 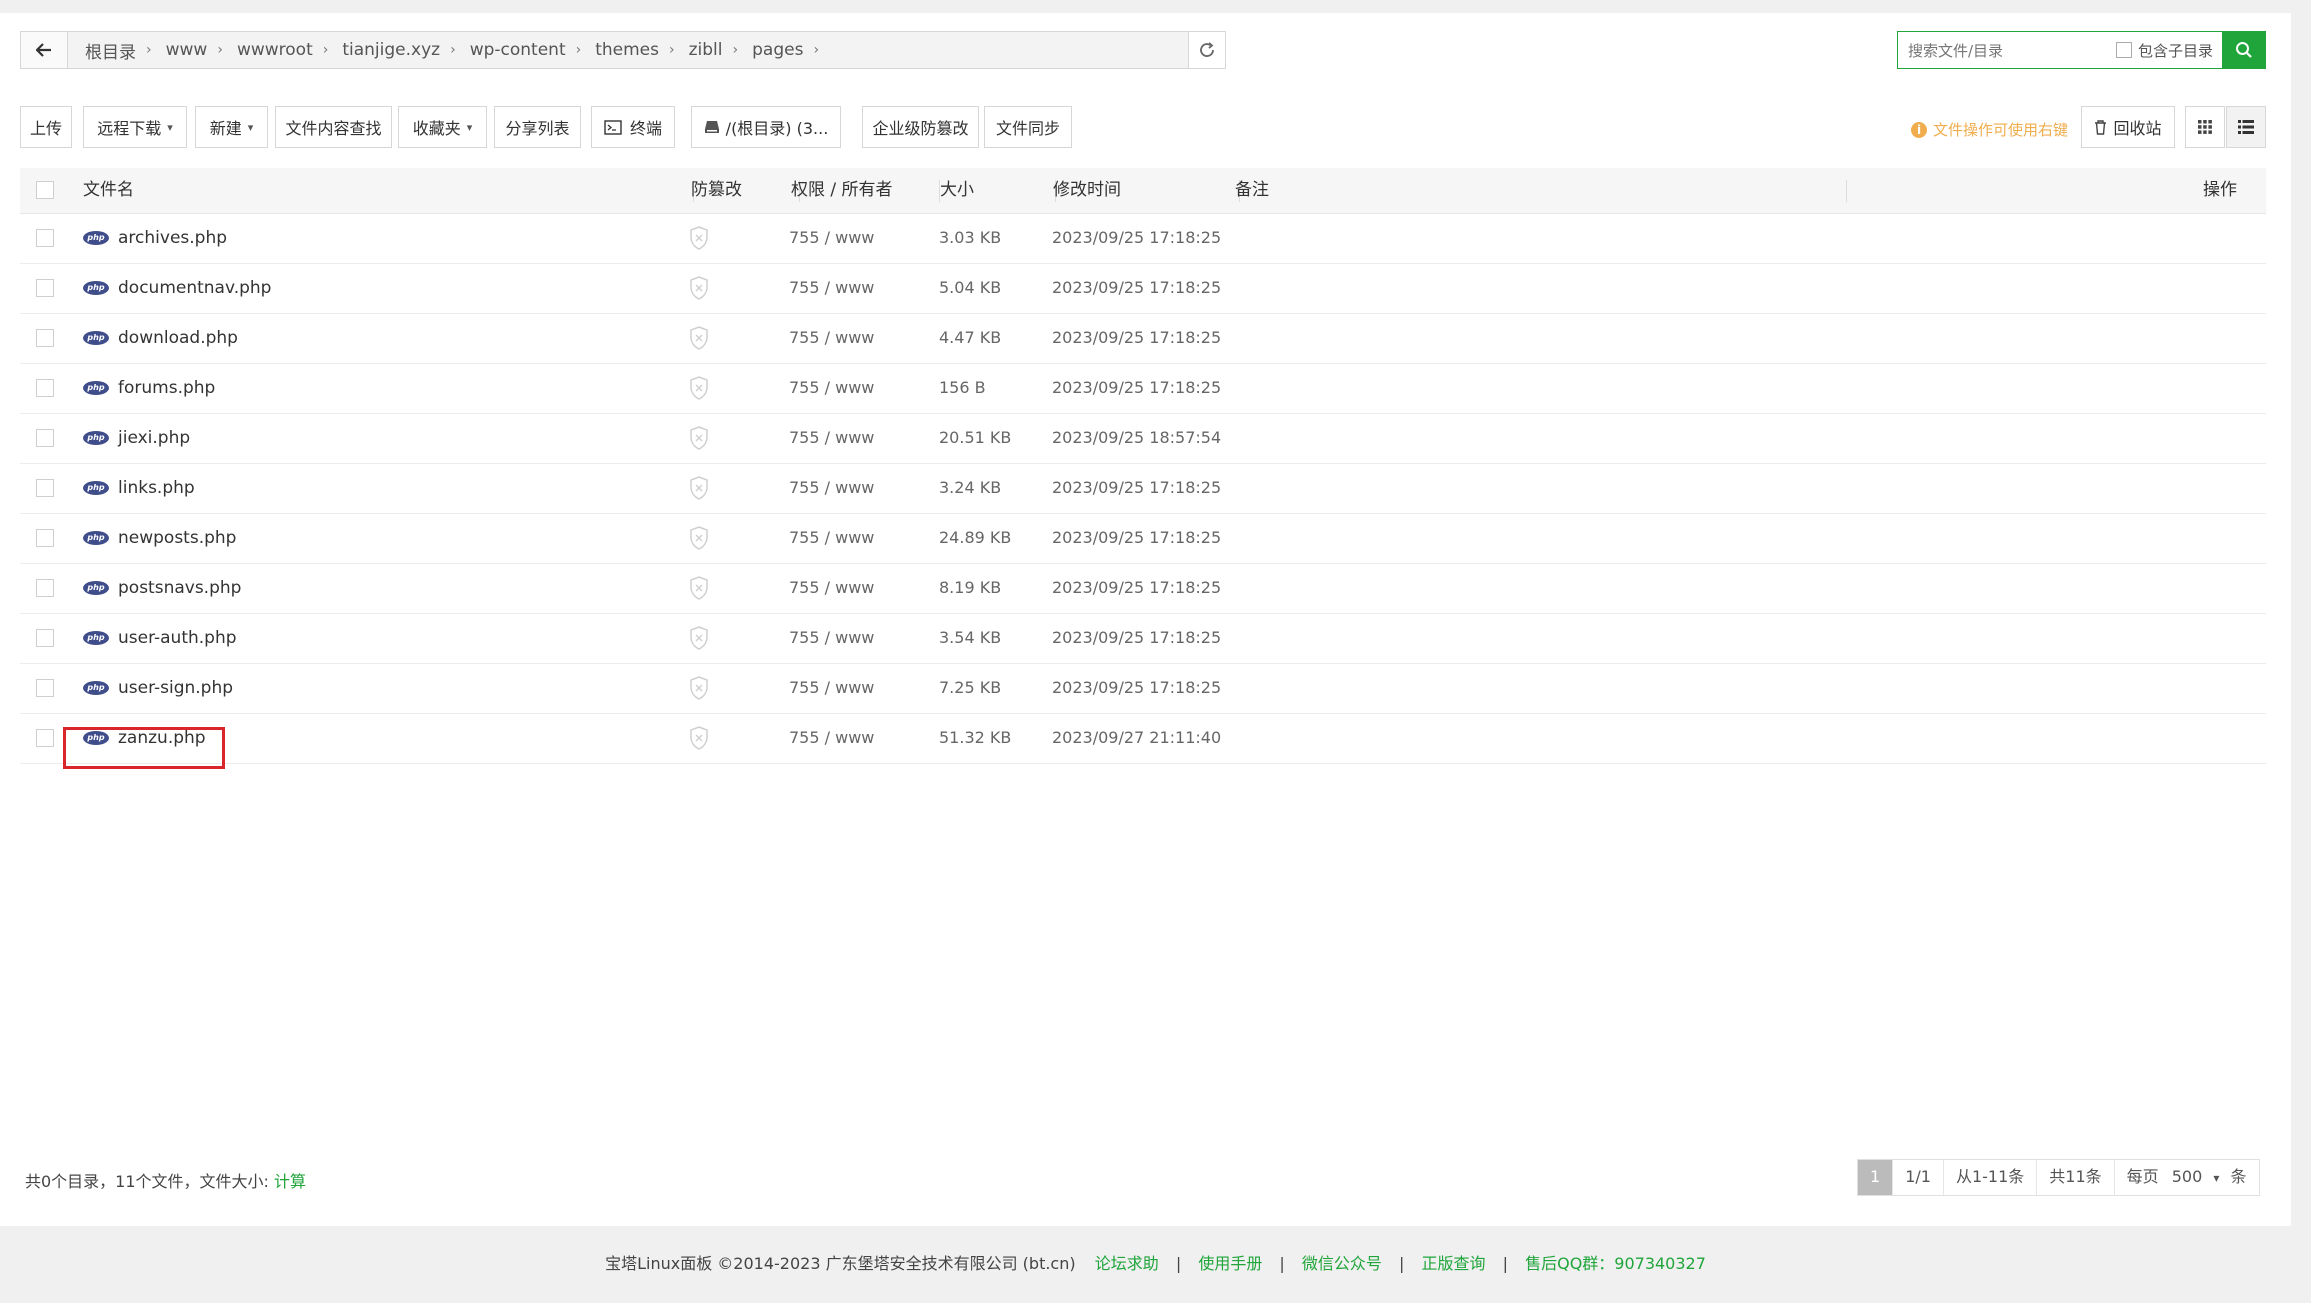 What do you see at coordinates (177, 638) in the screenshot?
I see `file-name: user-auth.php` at bounding box center [177, 638].